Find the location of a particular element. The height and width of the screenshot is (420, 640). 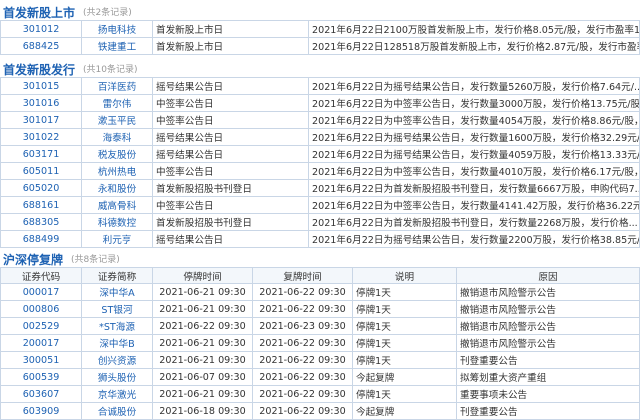

column-header: 停牌时间 is located at coordinates (202, 275).